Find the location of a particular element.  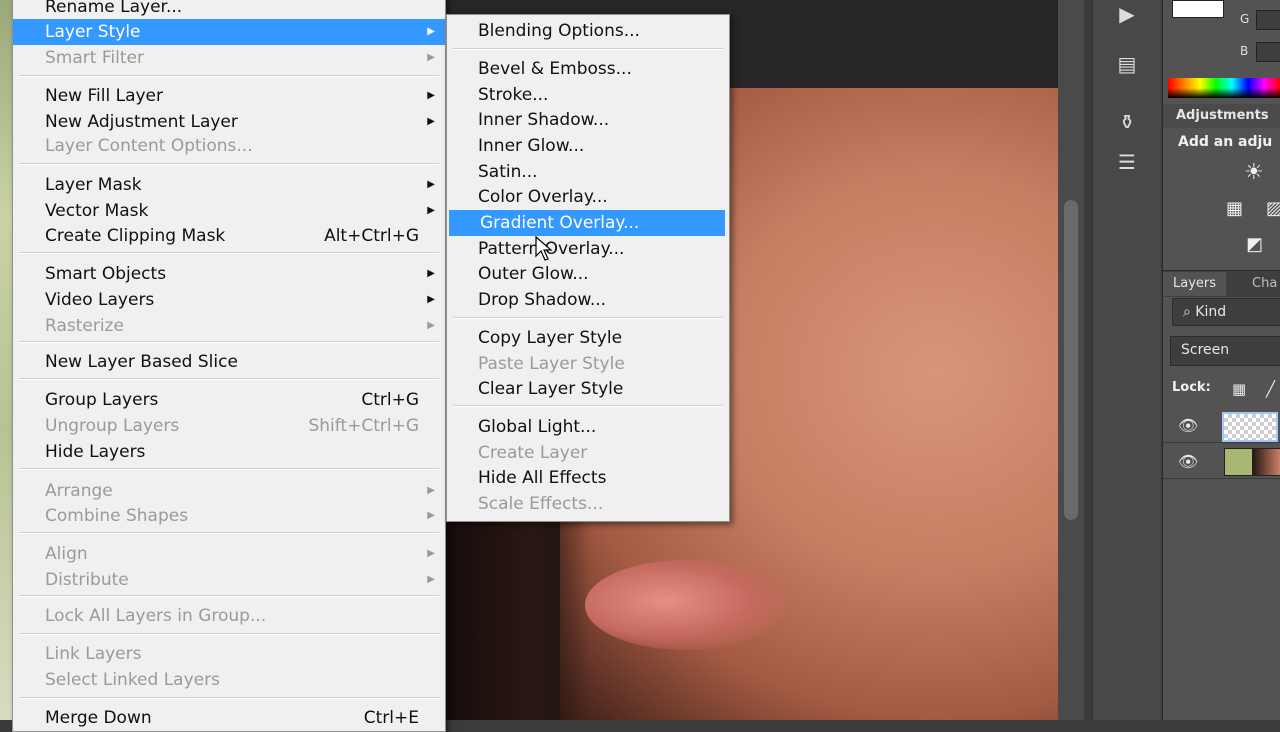

lock-label: Lock: is located at coordinates (1191, 387).